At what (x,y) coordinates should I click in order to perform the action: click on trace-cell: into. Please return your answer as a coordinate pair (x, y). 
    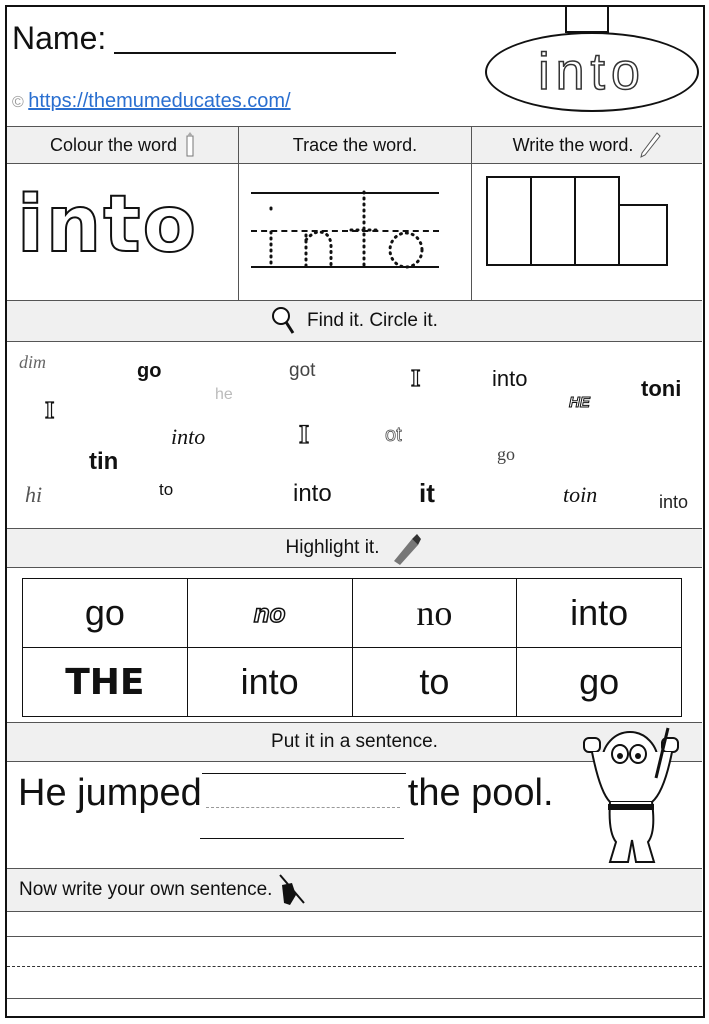
    Looking at the image, I should click on (355, 232).